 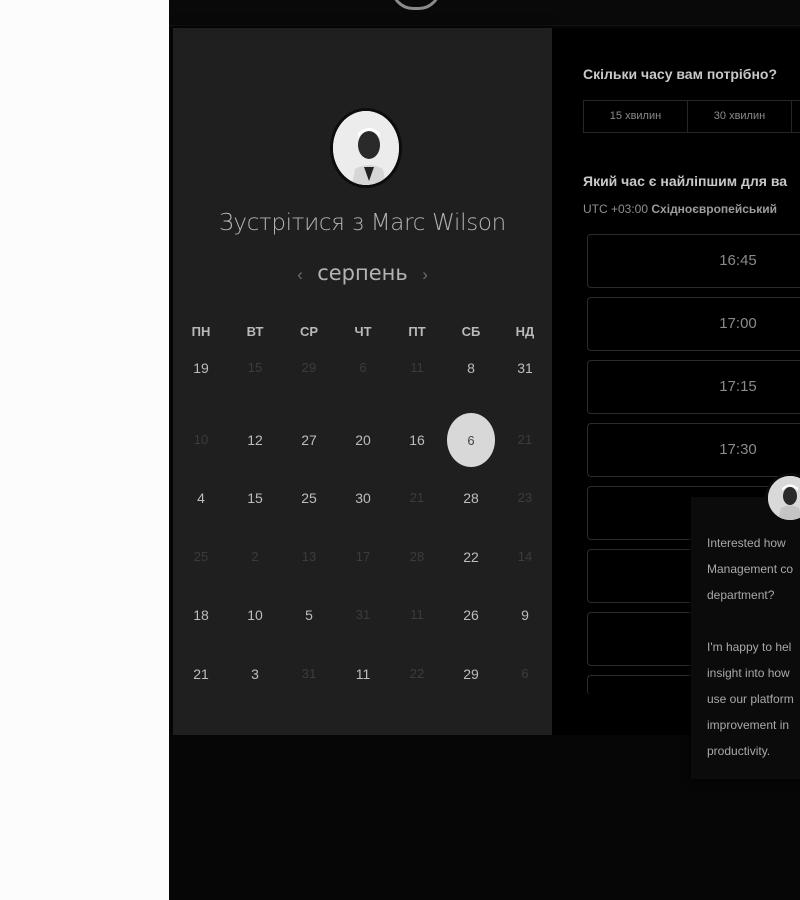 What do you see at coordinates (740, 116) in the screenshot?
I see `duration-option-30: 30 хвилин` at bounding box center [740, 116].